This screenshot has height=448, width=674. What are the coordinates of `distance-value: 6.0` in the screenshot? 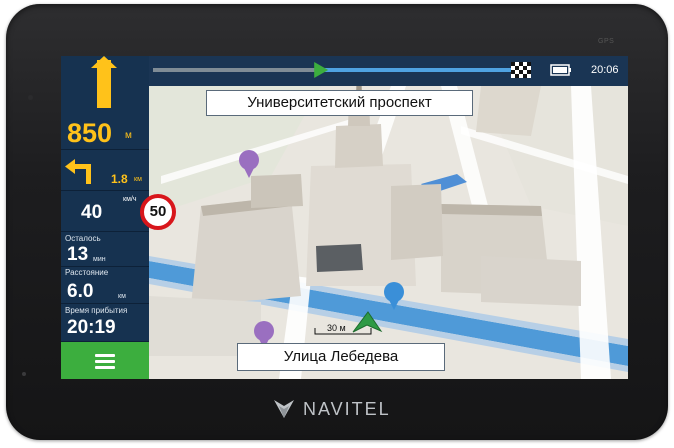 It's located at (80, 291).